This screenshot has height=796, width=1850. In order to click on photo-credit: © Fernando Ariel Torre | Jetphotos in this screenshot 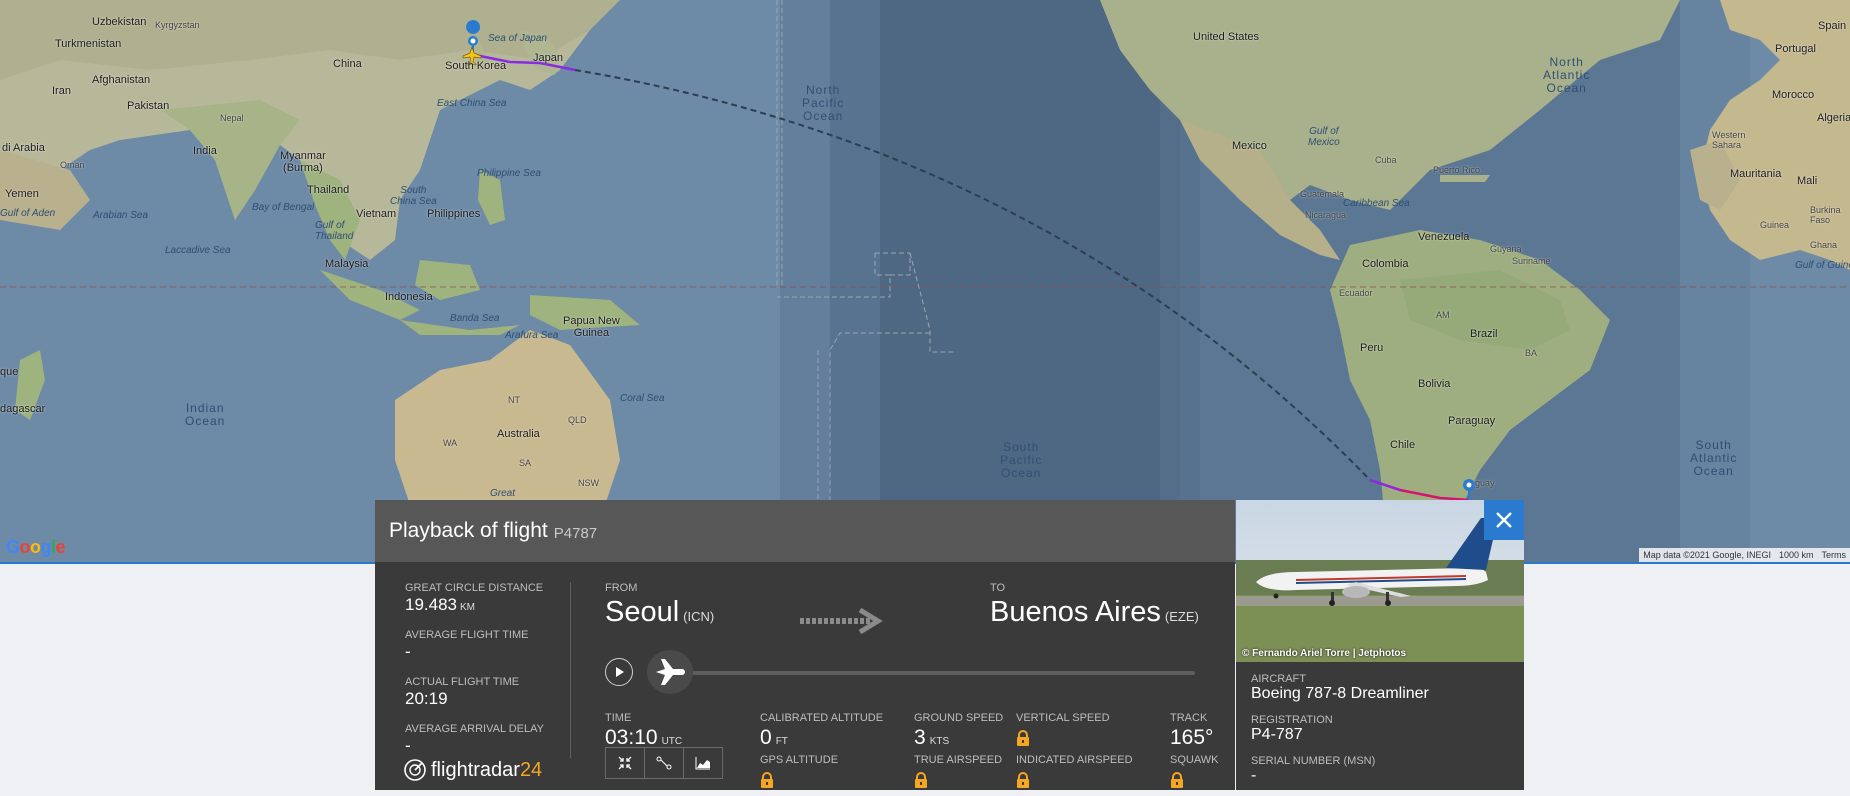, I will do `click(1324, 653)`.